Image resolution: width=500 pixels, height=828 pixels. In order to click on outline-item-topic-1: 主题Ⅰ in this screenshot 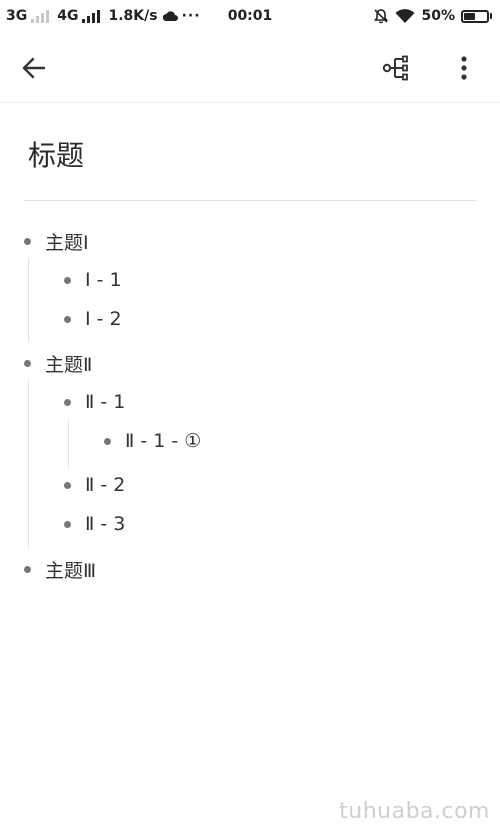, I will do `click(56, 241)`.